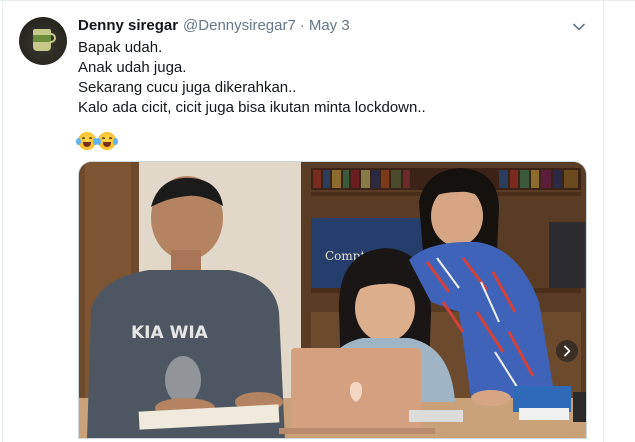  I want to click on top-divider, so click(317, 0).